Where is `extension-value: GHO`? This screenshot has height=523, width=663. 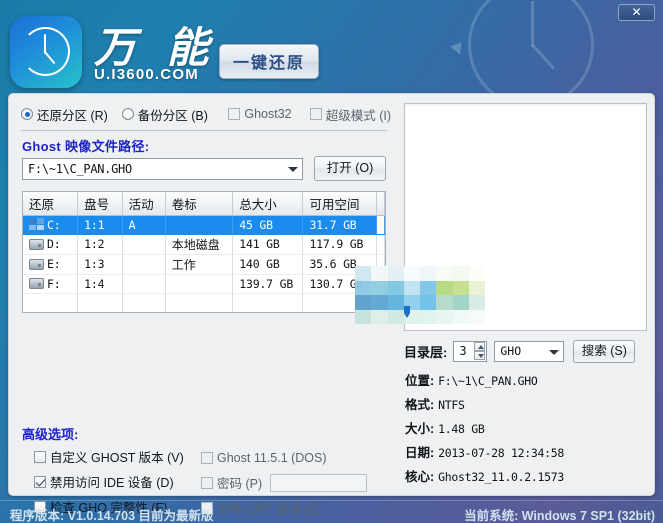 extension-value: GHO is located at coordinates (511, 350).